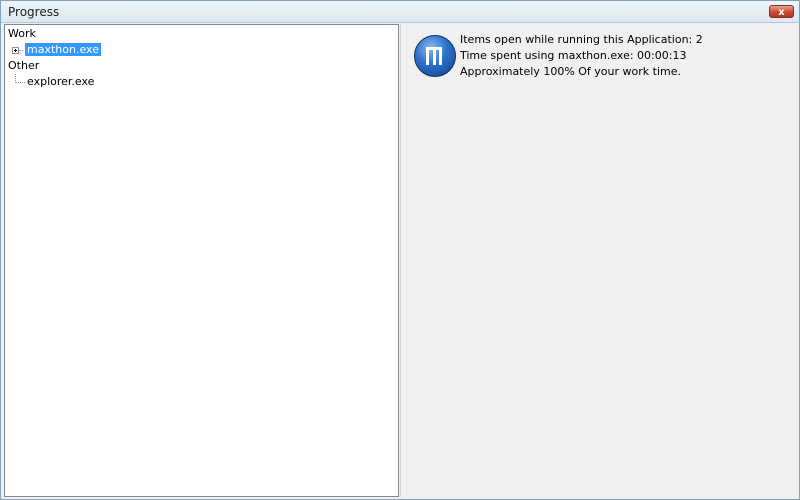 This screenshot has height=500, width=800. I want to click on maxthon-app-icon, so click(435, 56).